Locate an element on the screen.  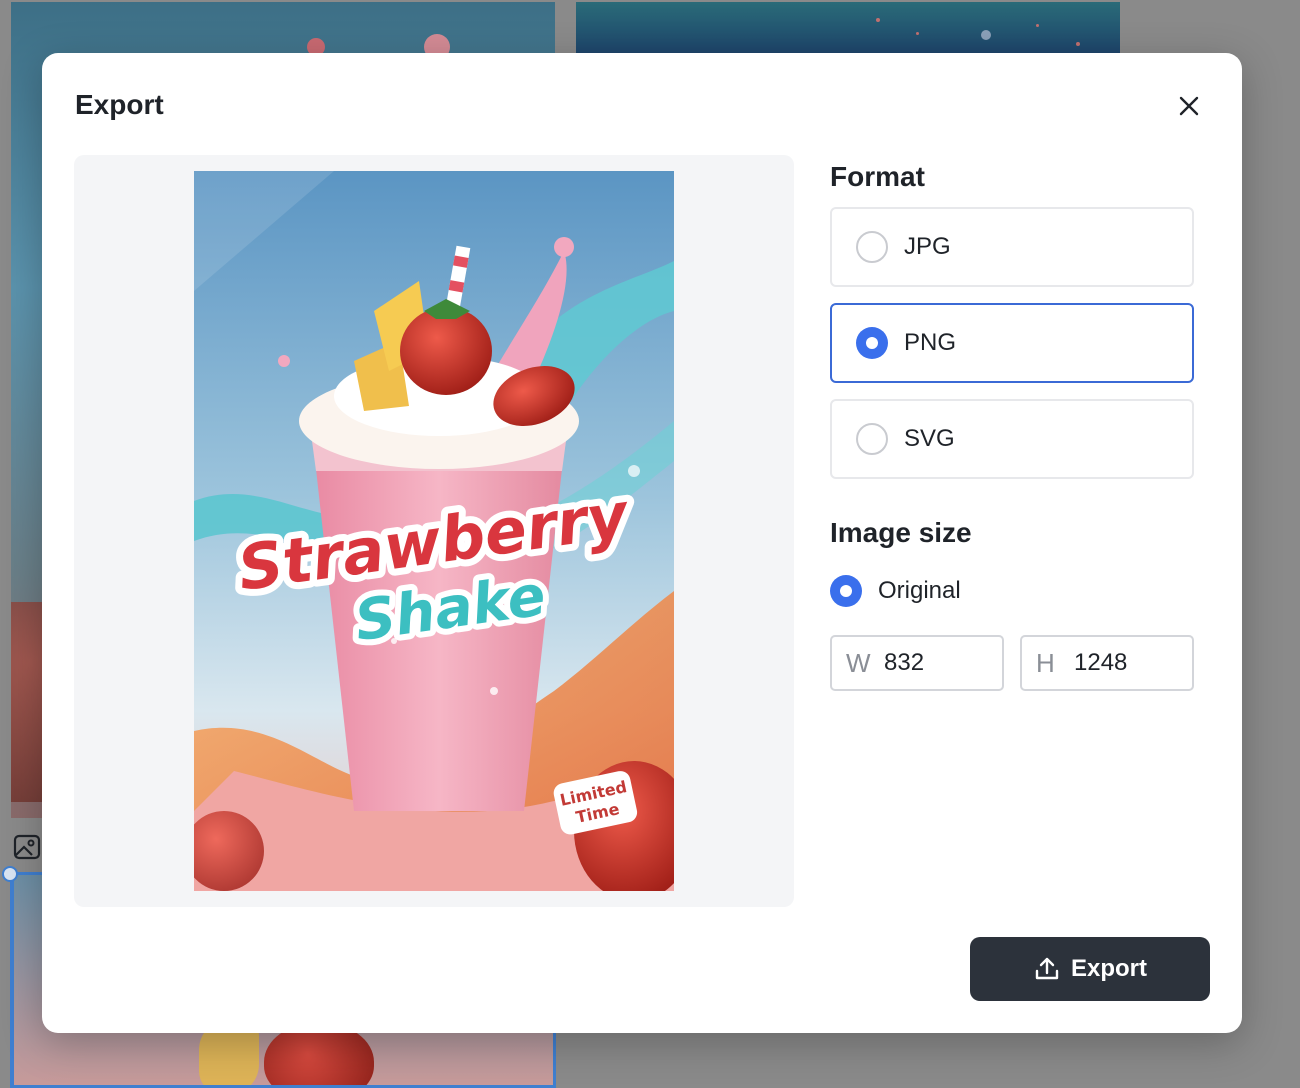
size-option-label: Original is located at coordinates (919, 590).